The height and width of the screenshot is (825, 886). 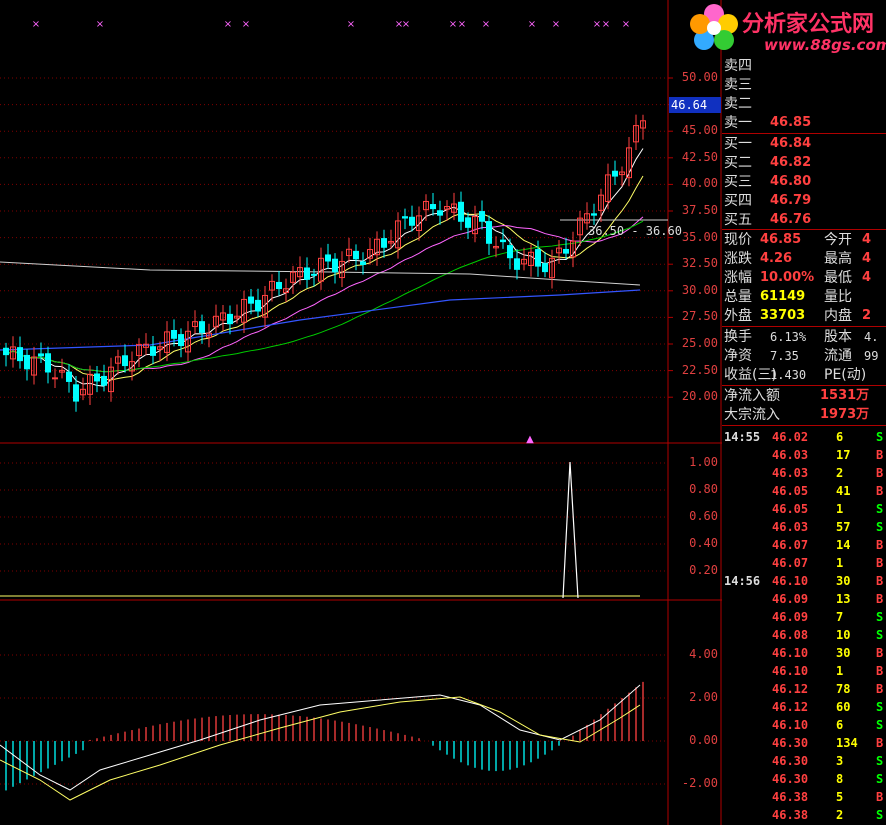 I want to click on logo-title: 分析家公式网, so click(x=808, y=24).